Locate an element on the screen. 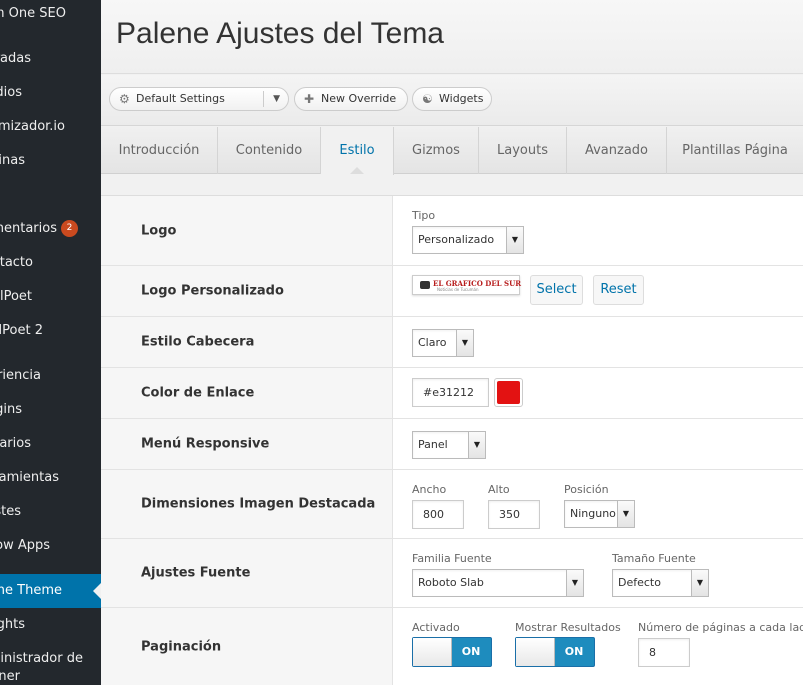 The width and height of the screenshot is (803, 685). tab-introduccion: Introducción is located at coordinates (159, 150).